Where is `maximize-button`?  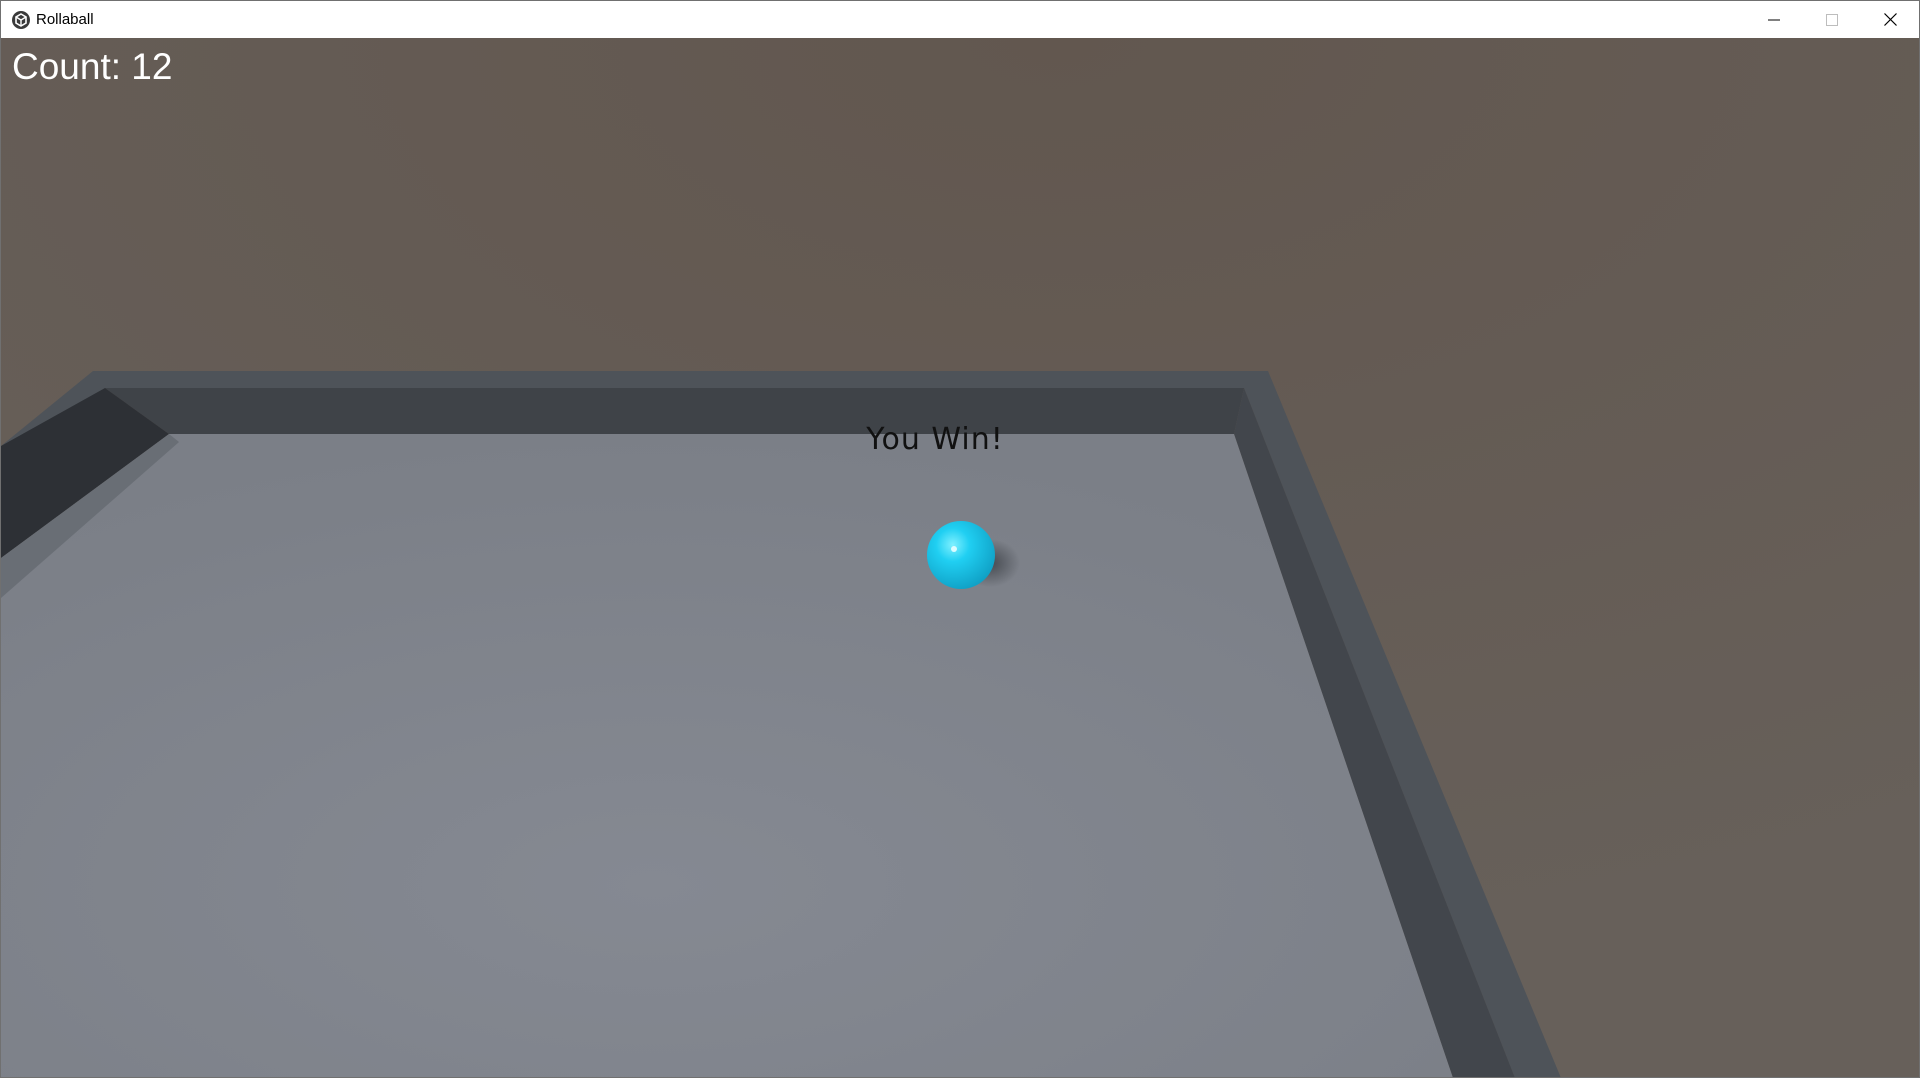
maximize-button is located at coordinates (1832, 19).